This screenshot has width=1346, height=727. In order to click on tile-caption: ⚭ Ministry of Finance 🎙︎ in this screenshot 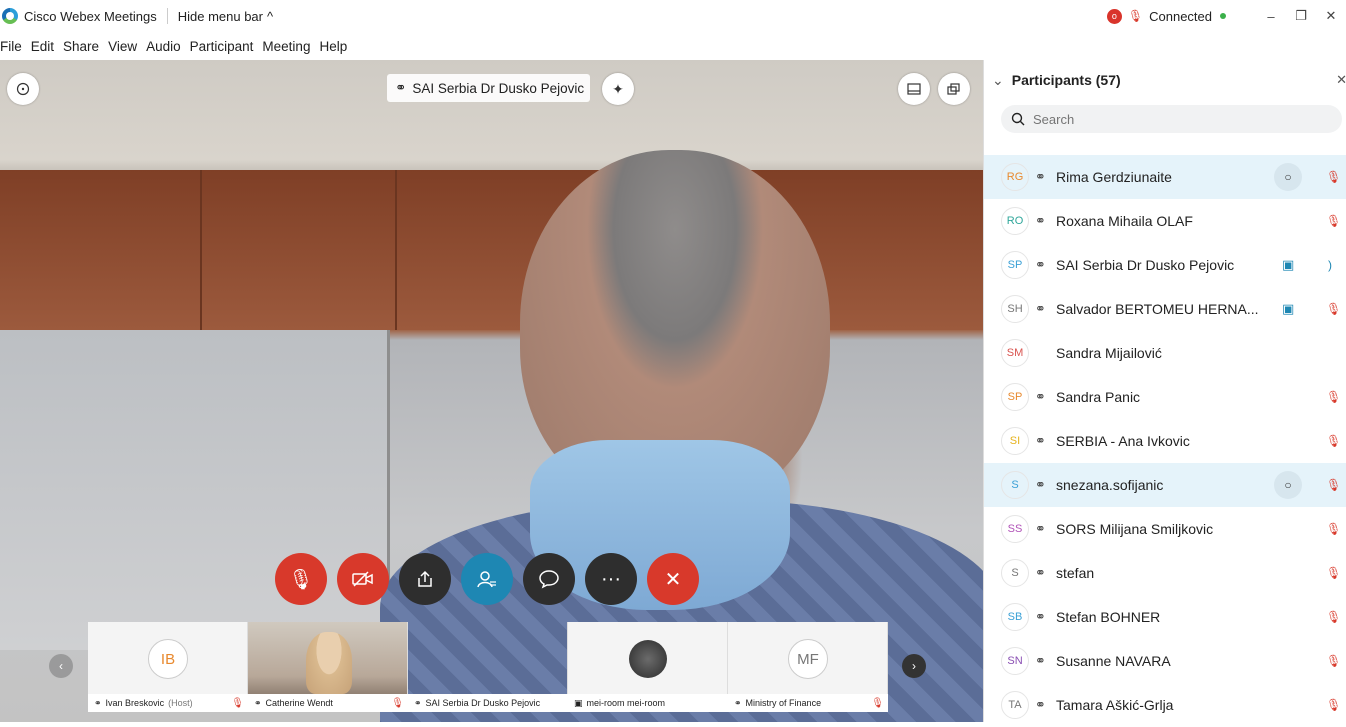, I will do `click(808, 703)`.